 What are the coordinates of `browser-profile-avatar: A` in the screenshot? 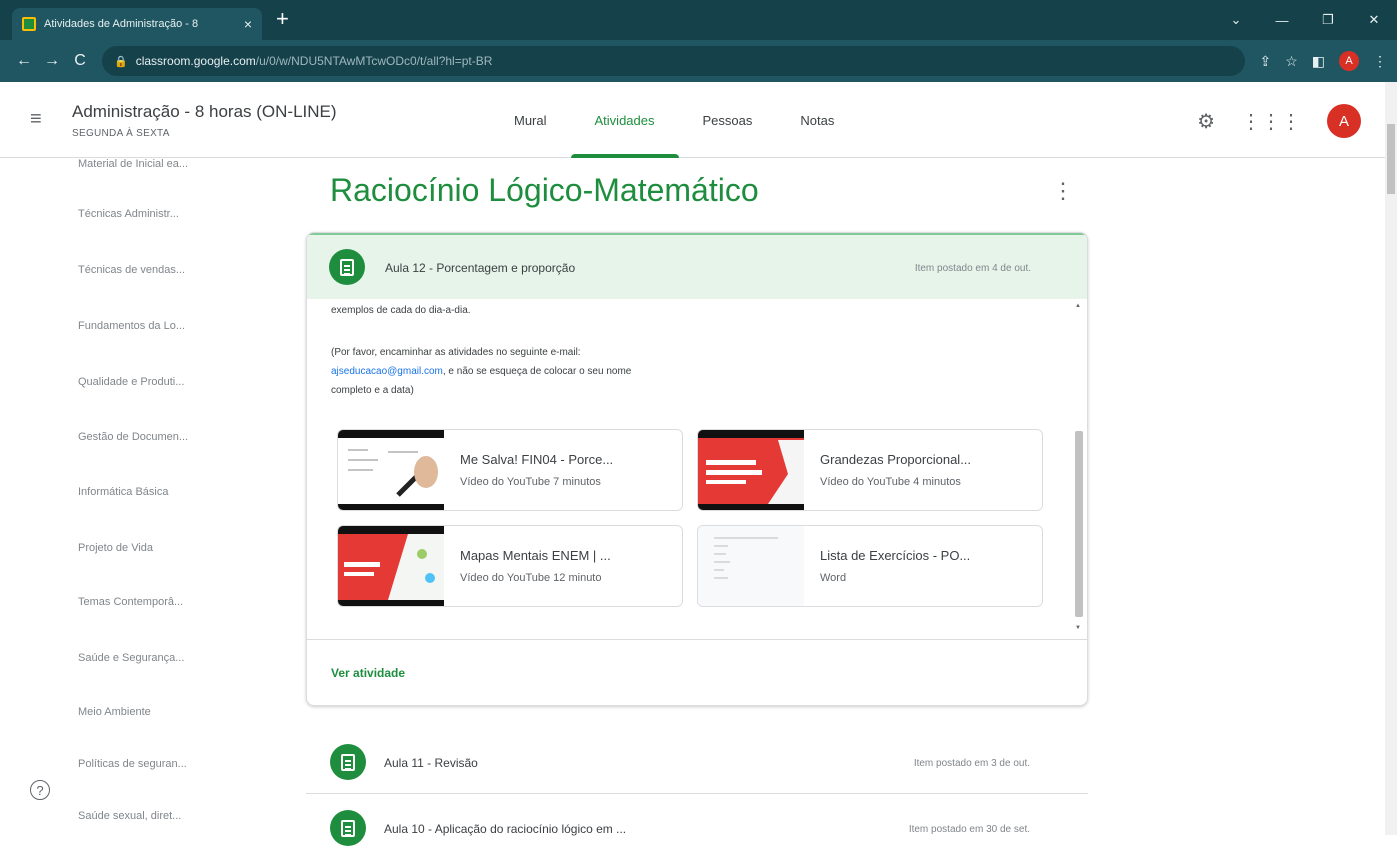 It's located at (1349, 61).